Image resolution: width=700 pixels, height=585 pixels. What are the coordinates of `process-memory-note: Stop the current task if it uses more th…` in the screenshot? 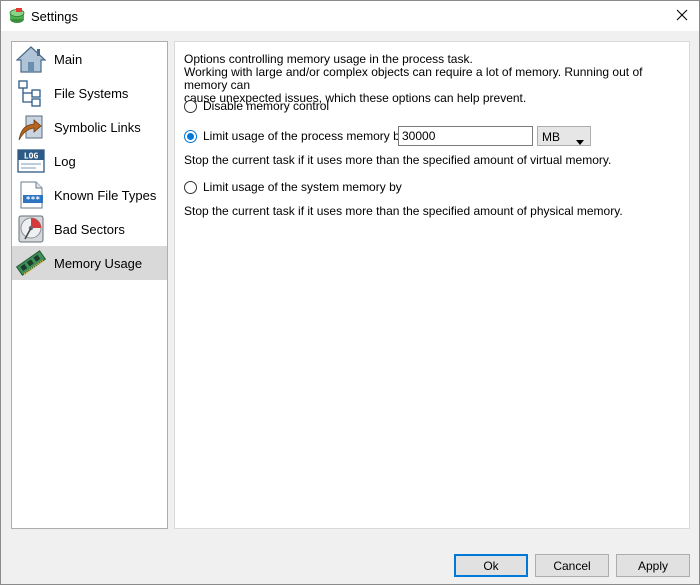 It's located at (398, 160).